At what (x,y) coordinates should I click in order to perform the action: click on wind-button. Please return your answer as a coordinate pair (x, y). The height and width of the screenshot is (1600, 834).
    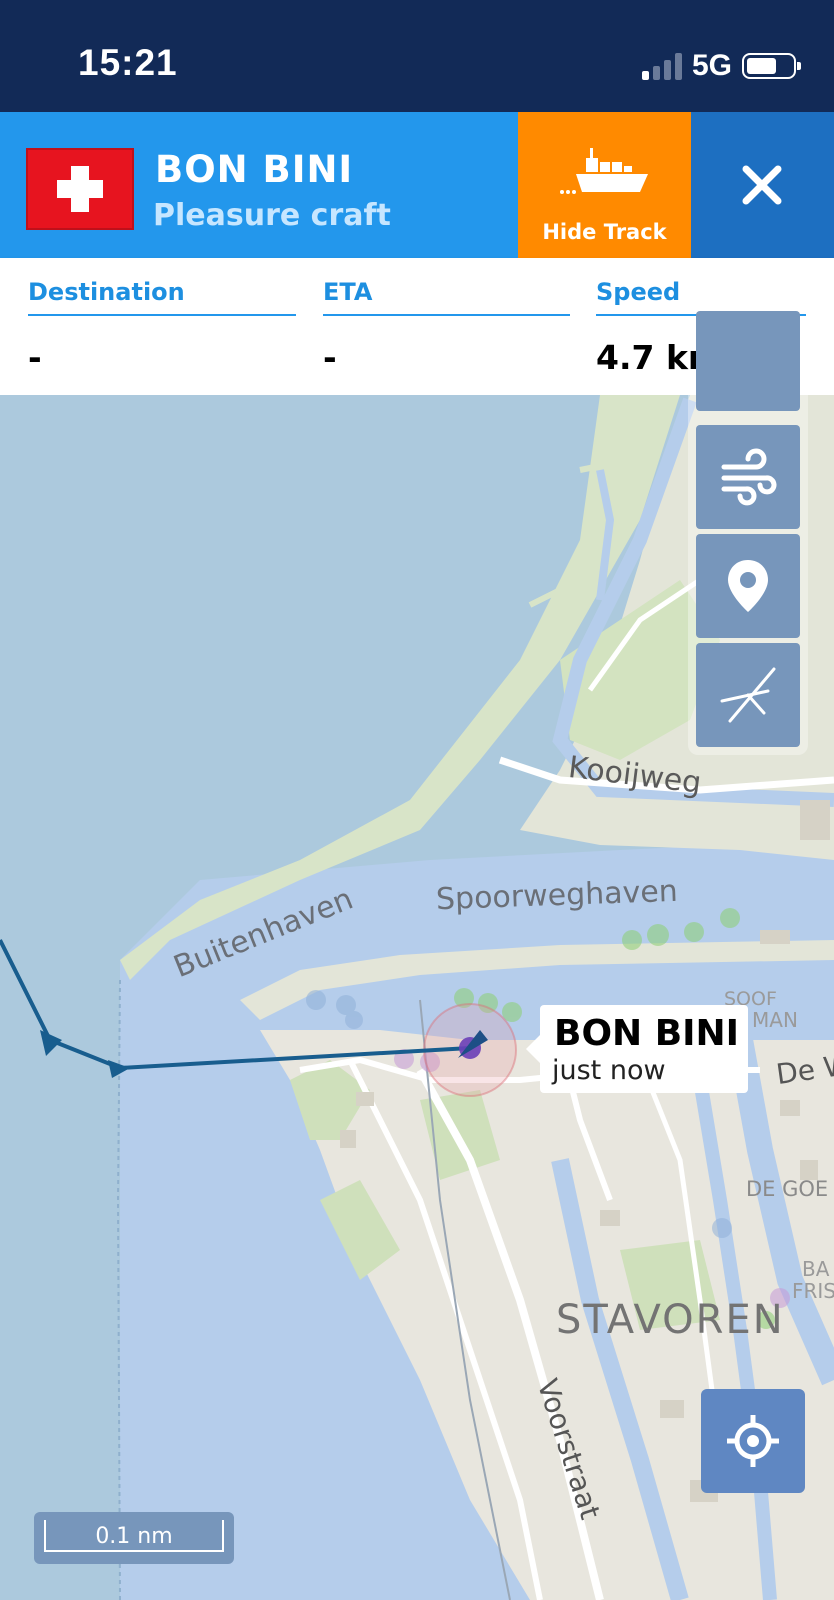
    Looking at the image, I should click on (748, 477).